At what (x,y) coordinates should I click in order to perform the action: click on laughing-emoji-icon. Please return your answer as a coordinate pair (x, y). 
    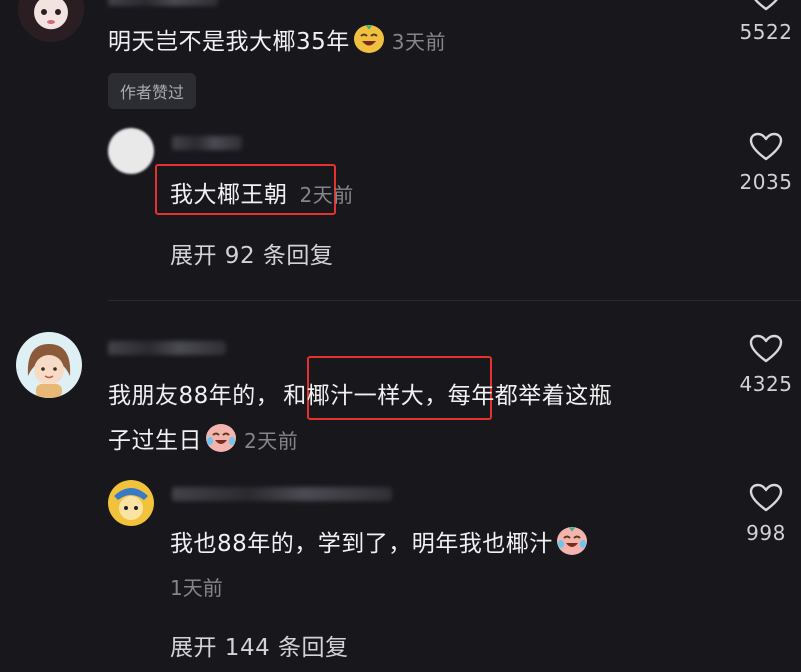
    Looking at the image, I should click on (368, 38).